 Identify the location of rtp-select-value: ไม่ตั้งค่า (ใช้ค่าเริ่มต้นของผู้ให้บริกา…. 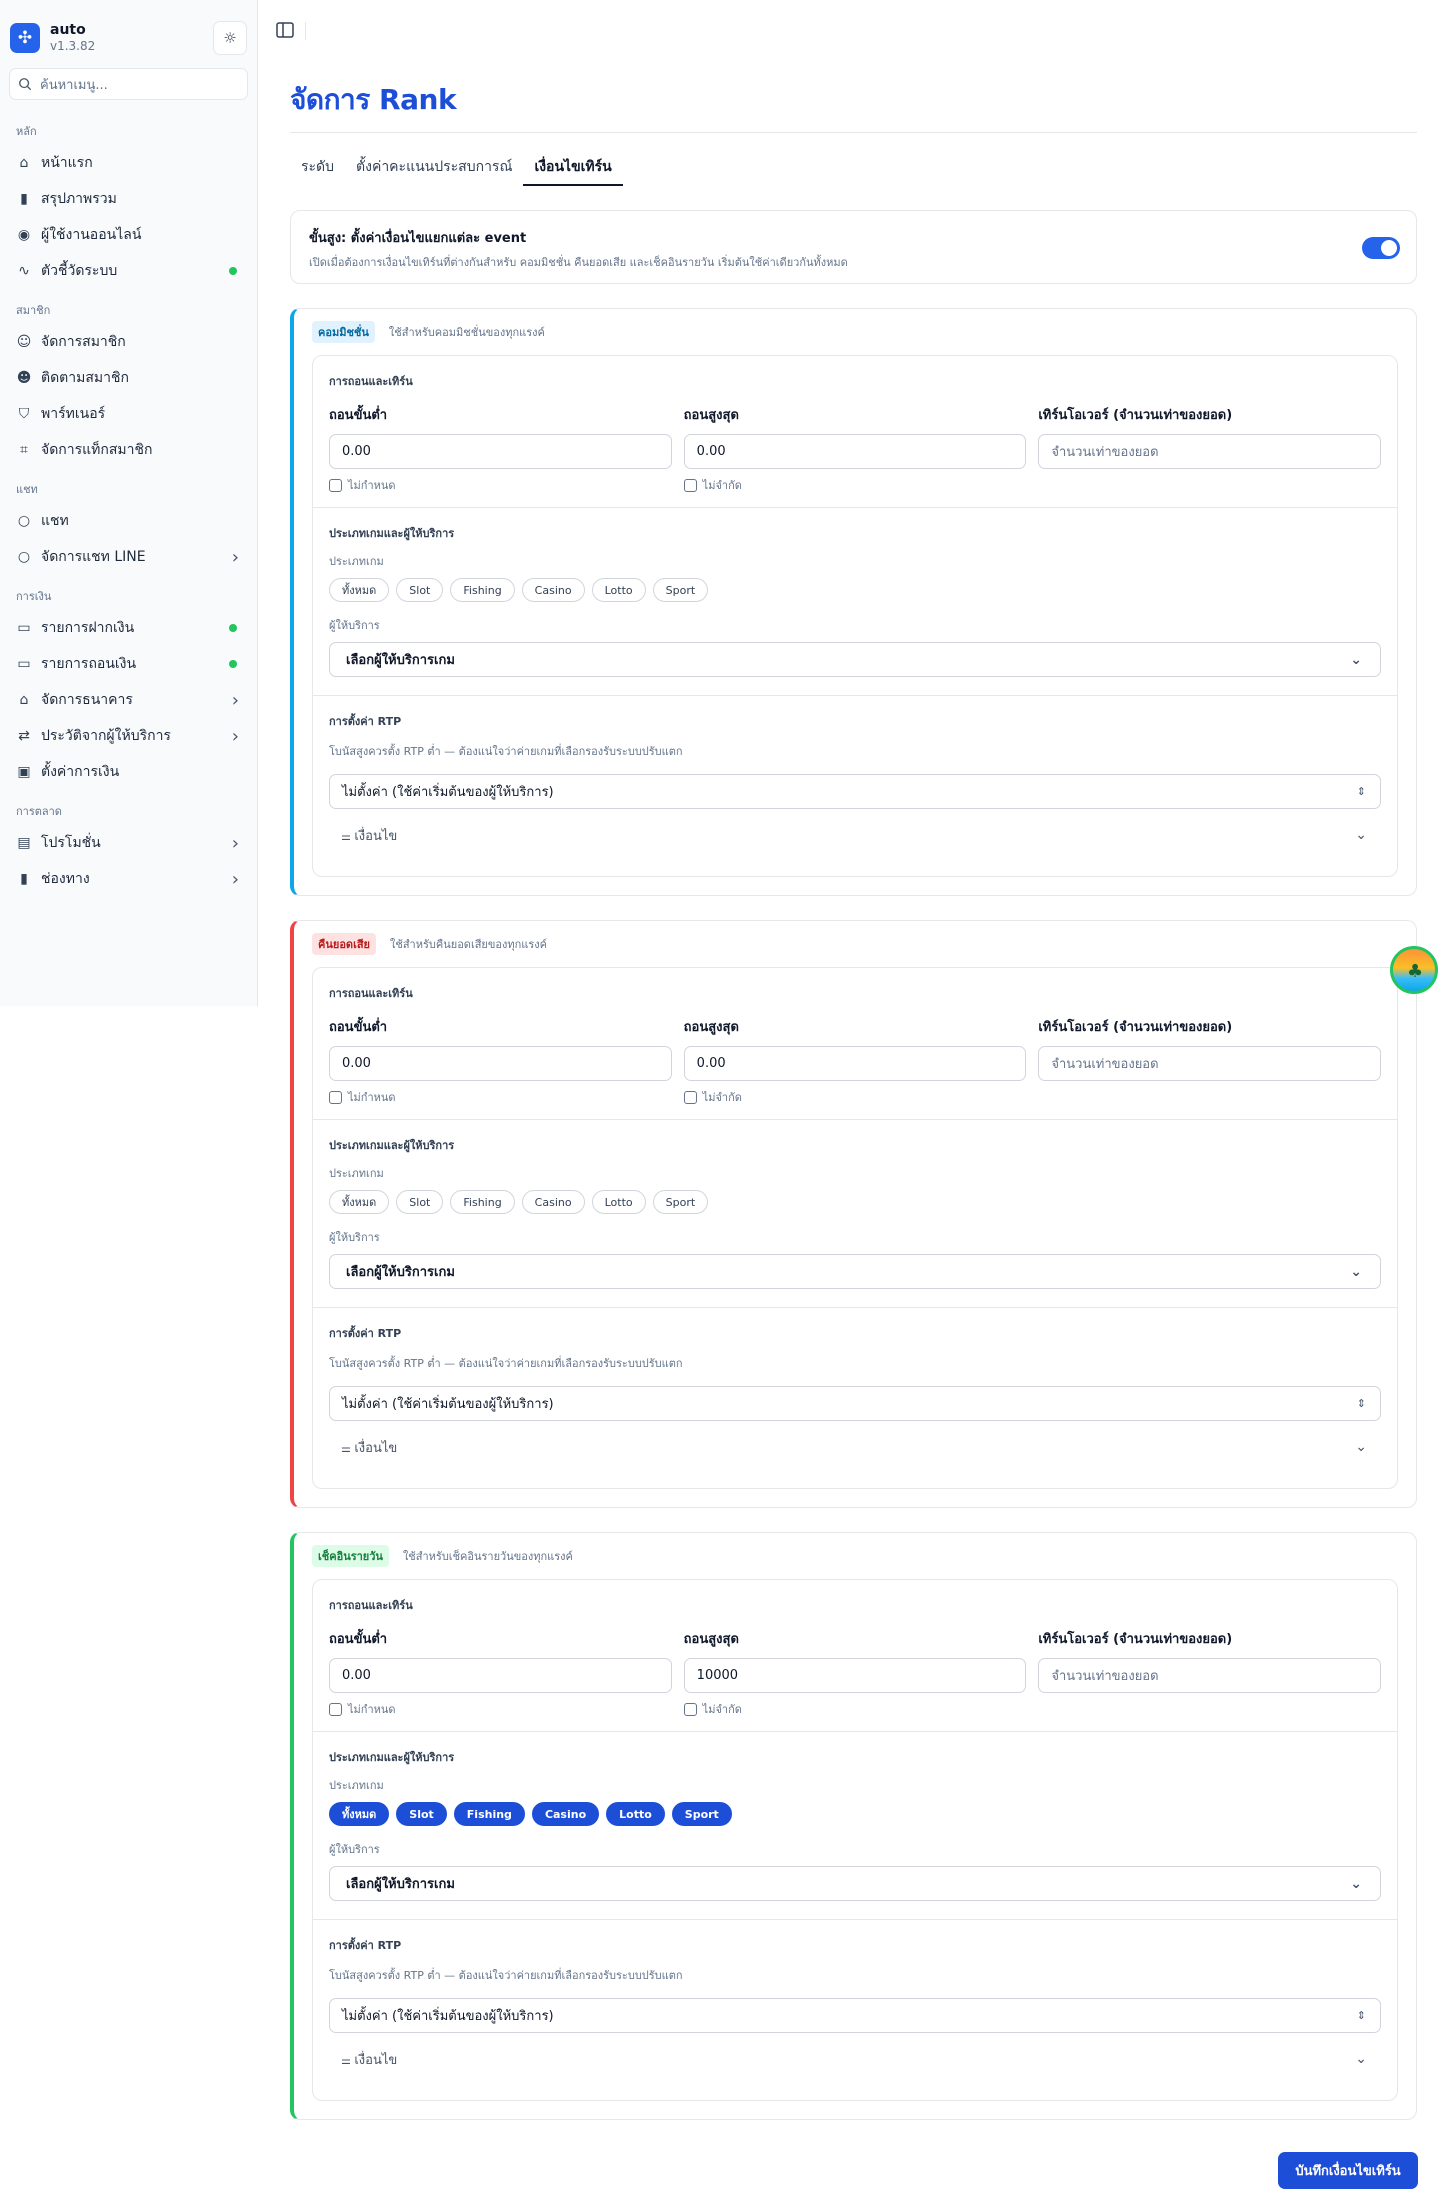
(448, 1404).